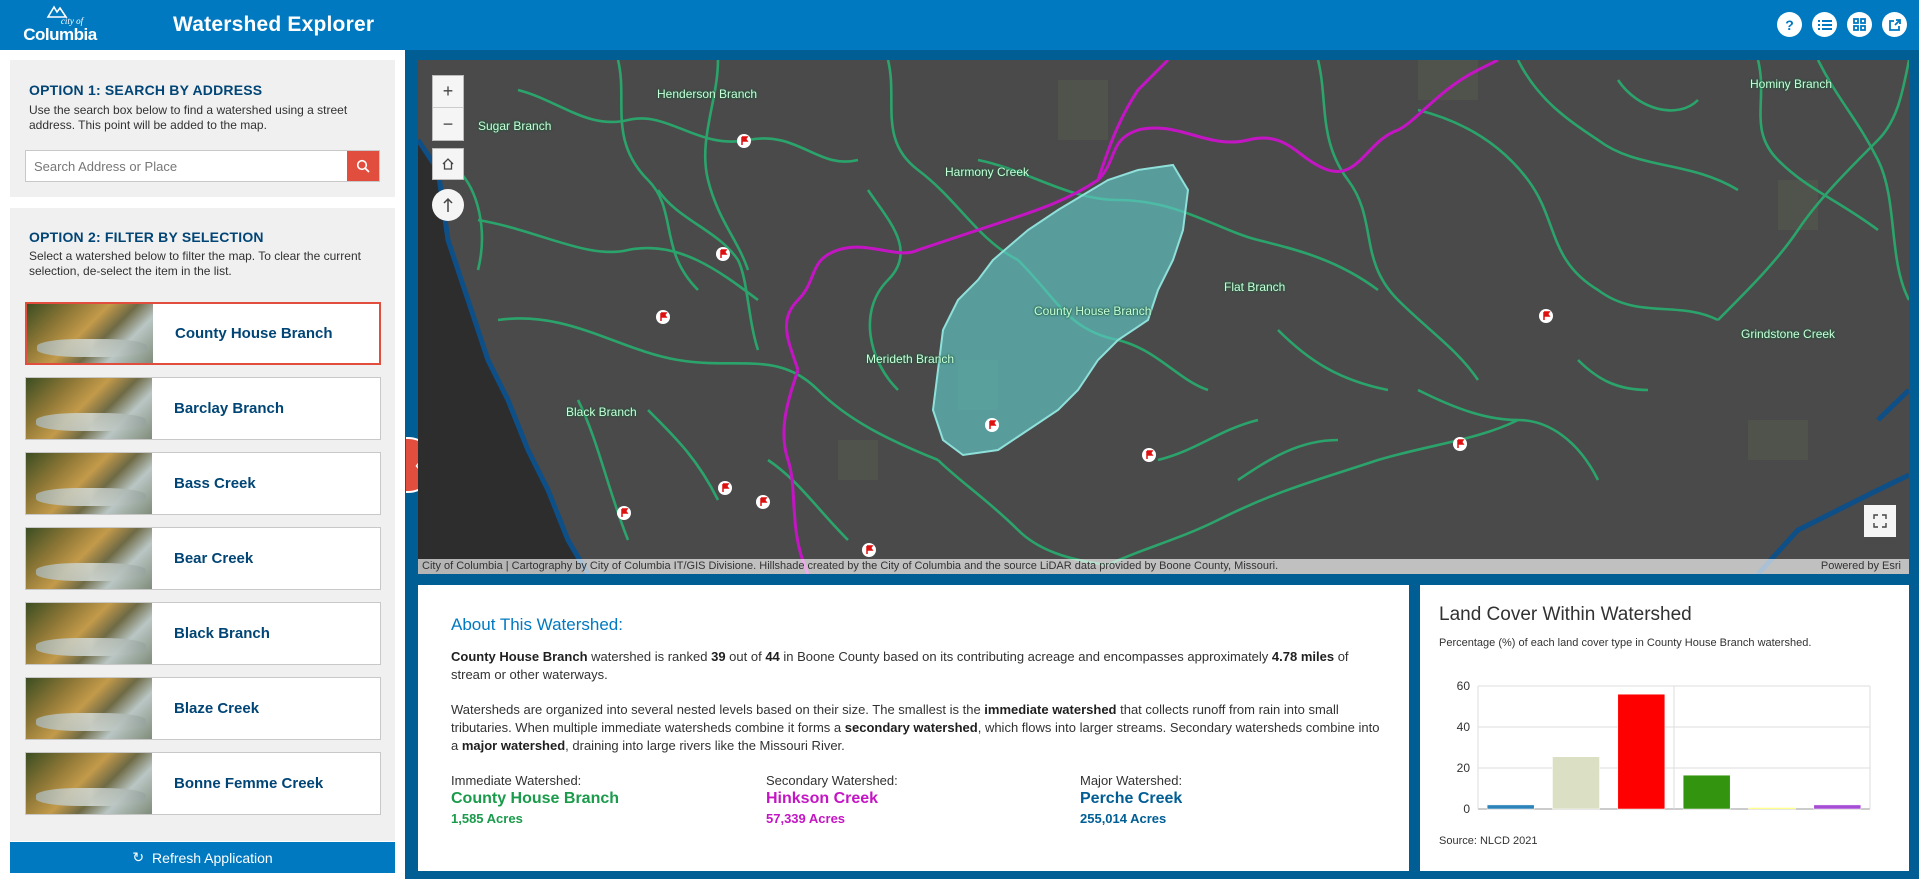 The image size is (1919, 879). Describe the element at coordinates (1861, 566) in the screenshot. I see `powered-by-esri: Powered by Esri` at that location.